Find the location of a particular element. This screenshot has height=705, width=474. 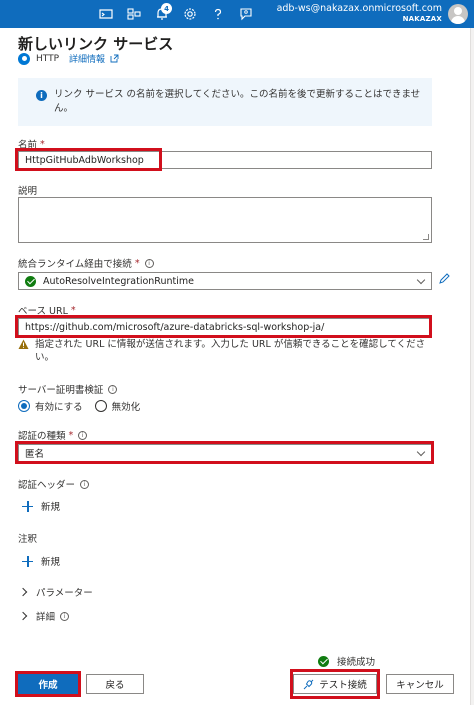

test-connection-highlight-box is located at coordinates (335, 684).